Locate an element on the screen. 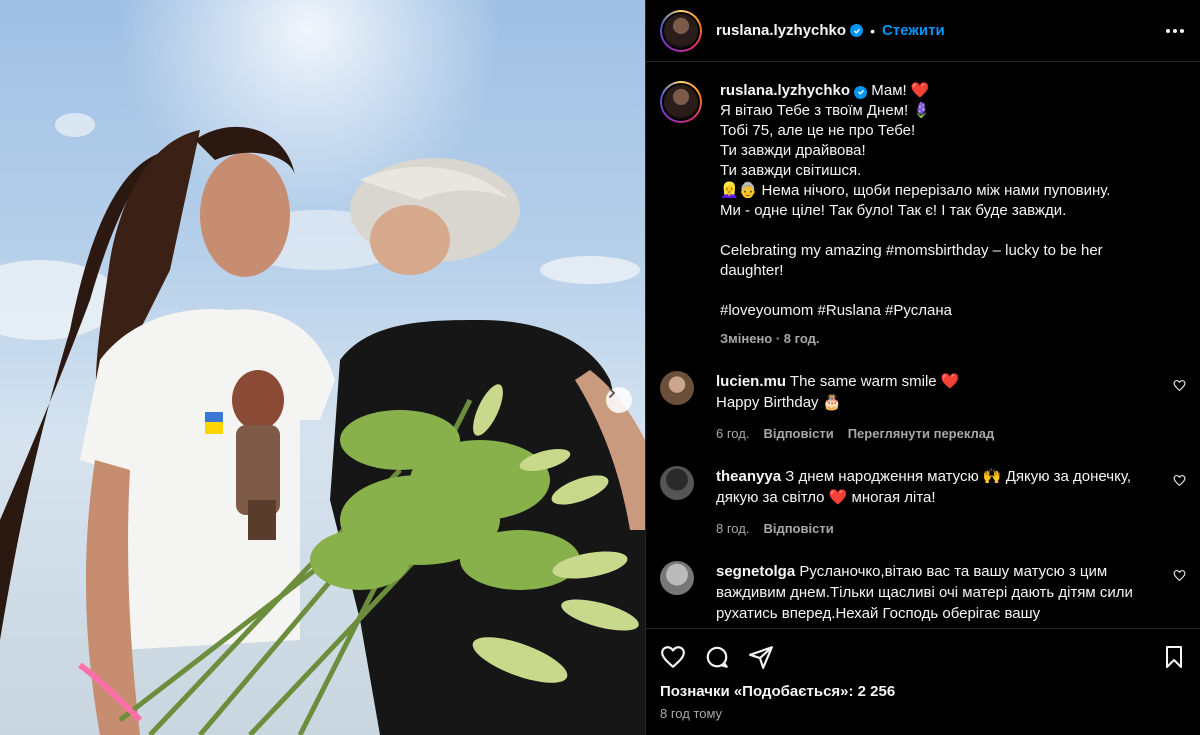 Image resolution: width=1200 pixels, height=735 pixels. commenter-username: lucien.mu is located at coordinates (751, 381).